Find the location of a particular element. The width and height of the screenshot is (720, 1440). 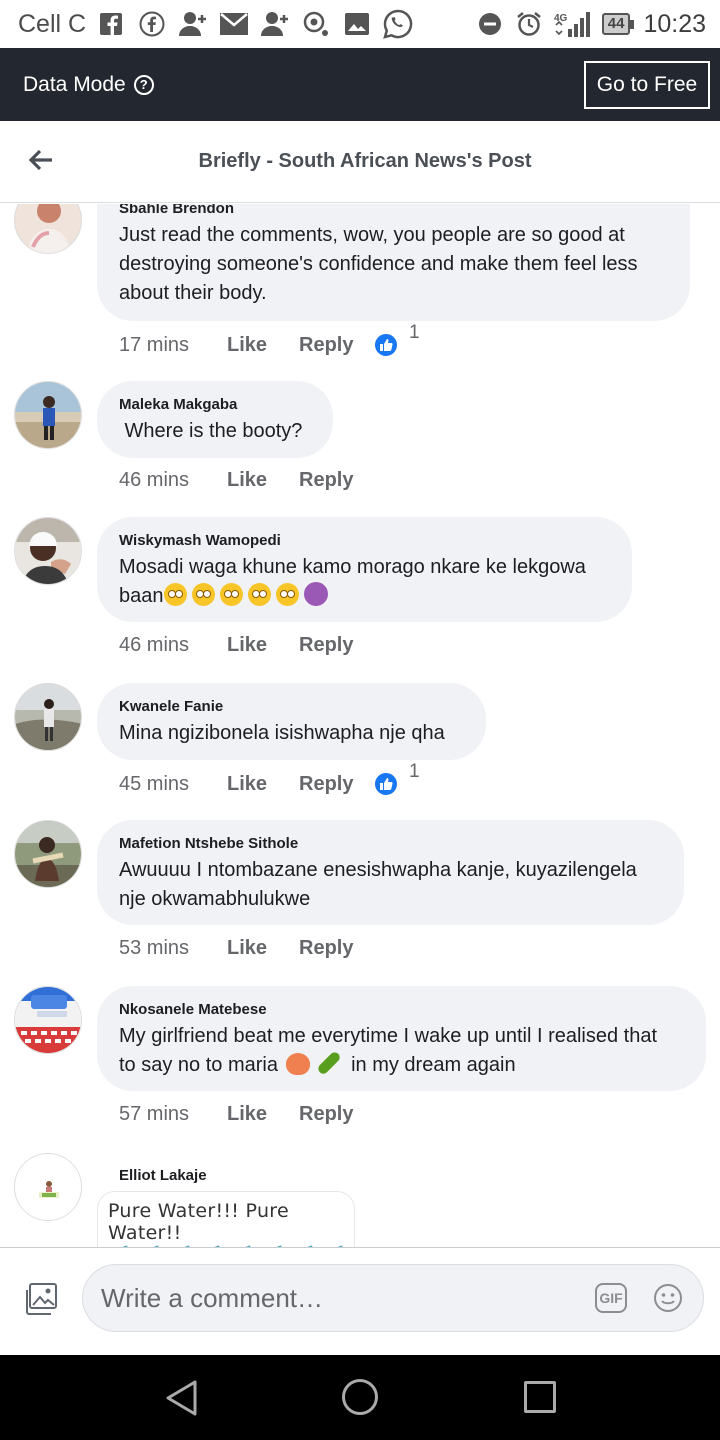

add-friend-icon is located at coordinates (275, 24).